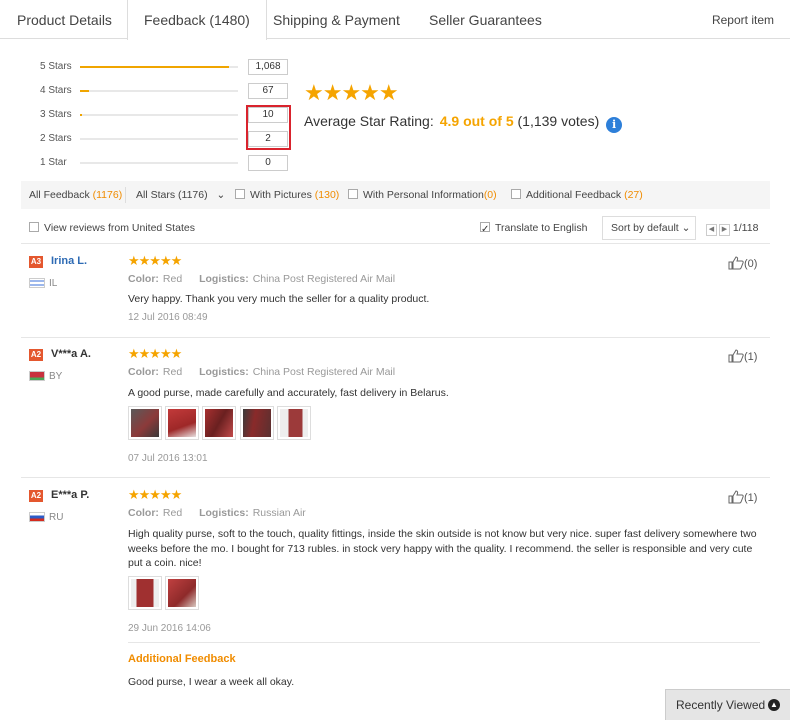  I want to click on prev-page-icon: ◀, so click(711, 230).